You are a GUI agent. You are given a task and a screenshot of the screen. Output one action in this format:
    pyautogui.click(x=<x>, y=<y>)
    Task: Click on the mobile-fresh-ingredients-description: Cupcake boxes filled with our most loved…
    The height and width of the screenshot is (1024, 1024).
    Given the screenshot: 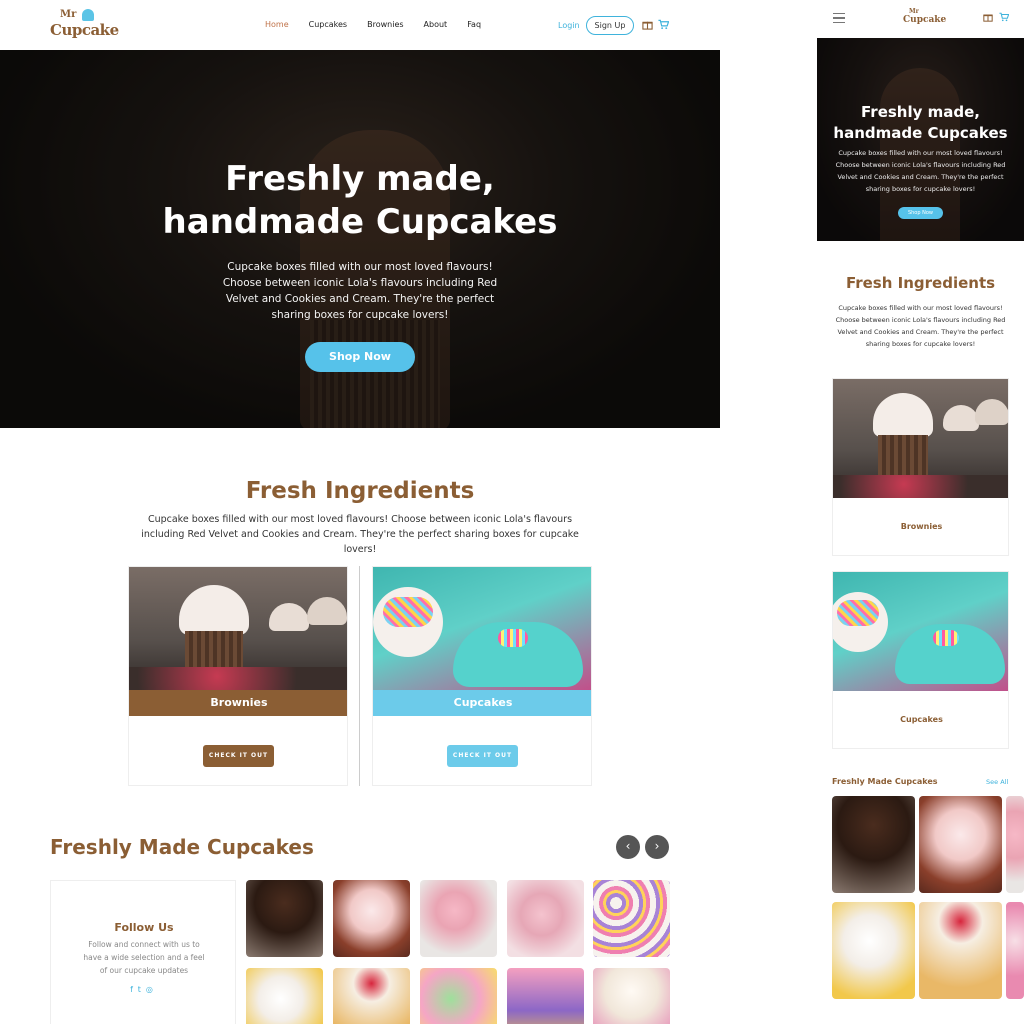 What is the action you would take?
    pyautogui.click(x=920, y=326)
    